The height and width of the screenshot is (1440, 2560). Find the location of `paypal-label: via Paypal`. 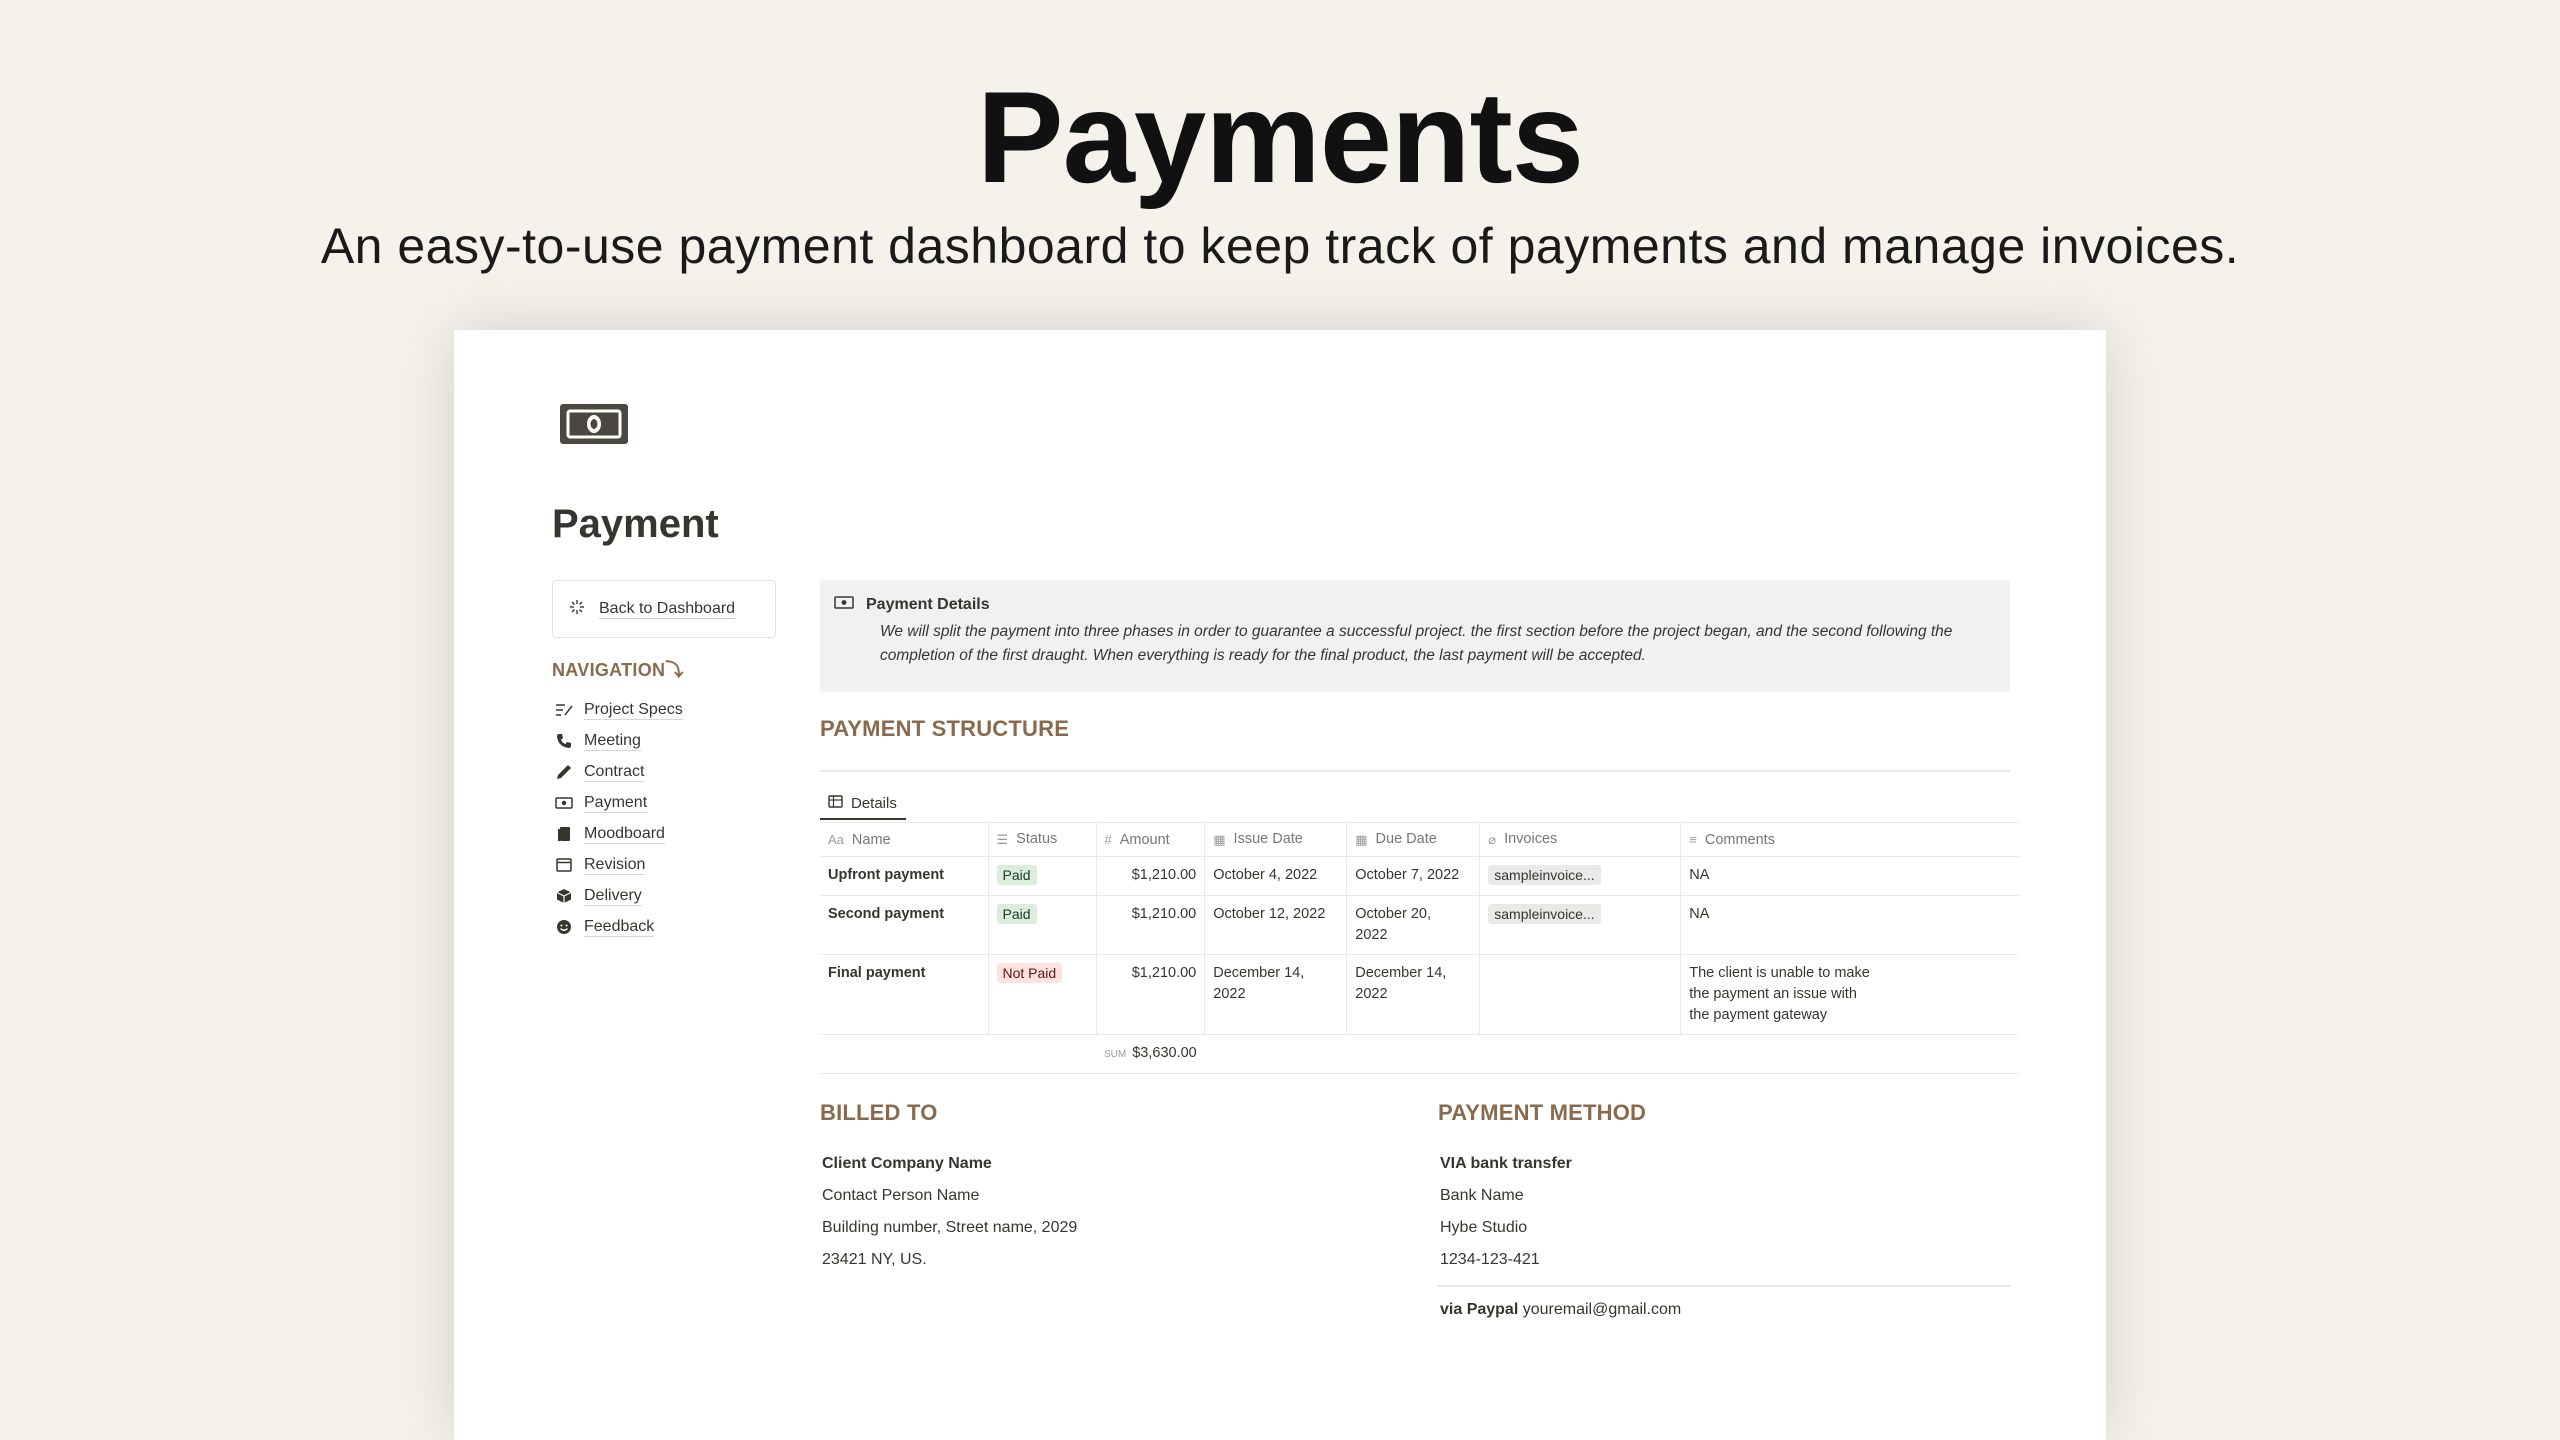

paypal-label: via Paypal is located at coordinates (1479, 1309).